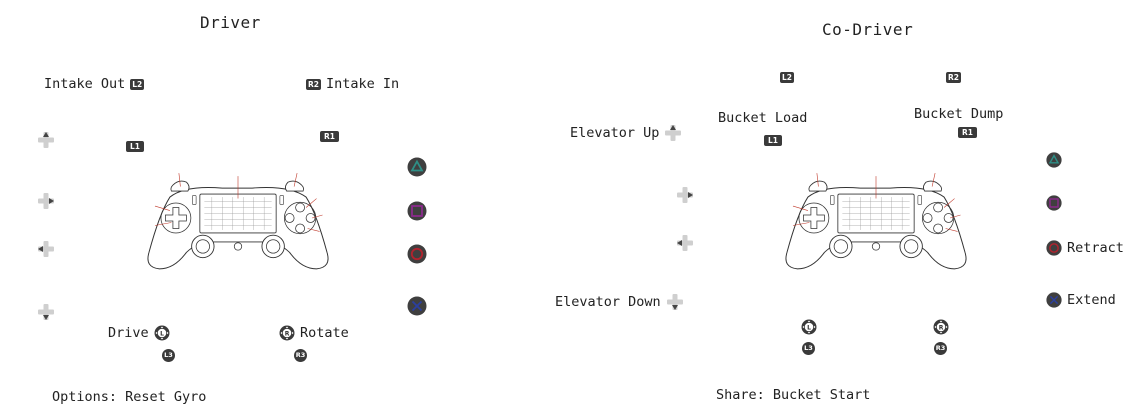 Image resolution: width=1146 pixels, height=417 pixels. I want to click on driver-l2-badge: L2, so click(137, 84).